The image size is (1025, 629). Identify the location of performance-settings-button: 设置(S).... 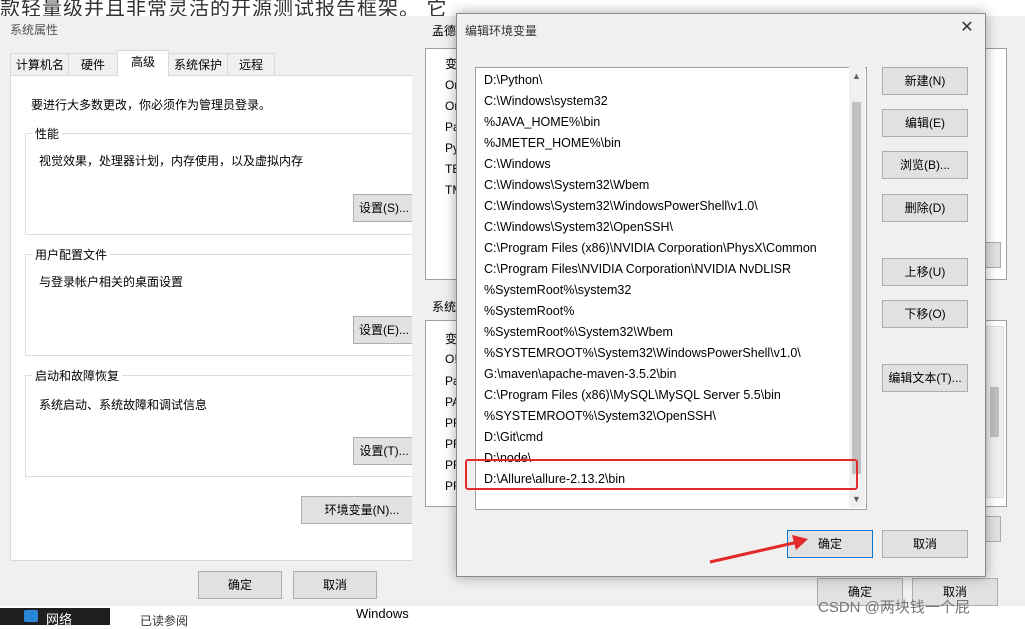
(384, 208).